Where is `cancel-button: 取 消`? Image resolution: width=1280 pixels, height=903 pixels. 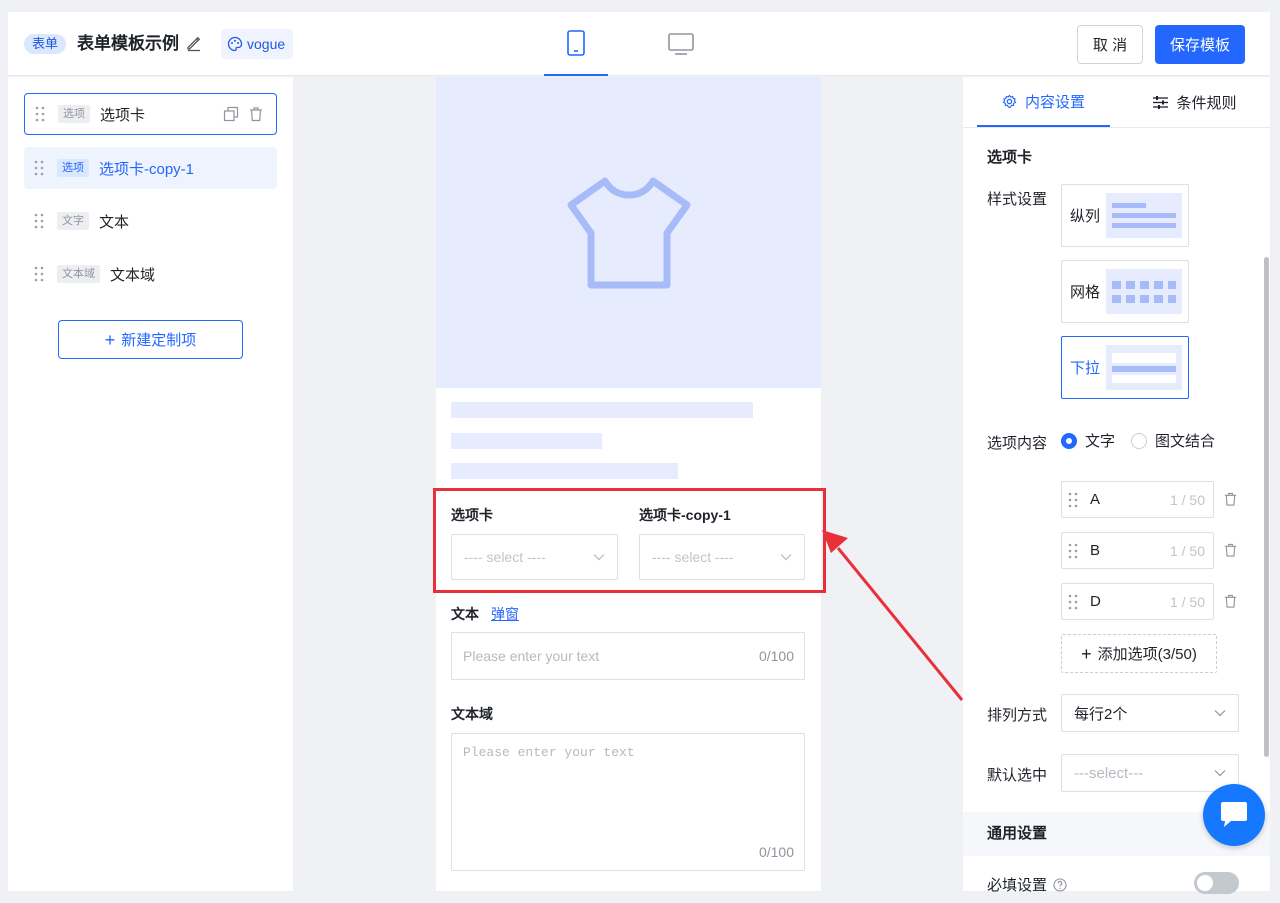
cancel-button: 取 消 is located at coordinates (1110, 44).